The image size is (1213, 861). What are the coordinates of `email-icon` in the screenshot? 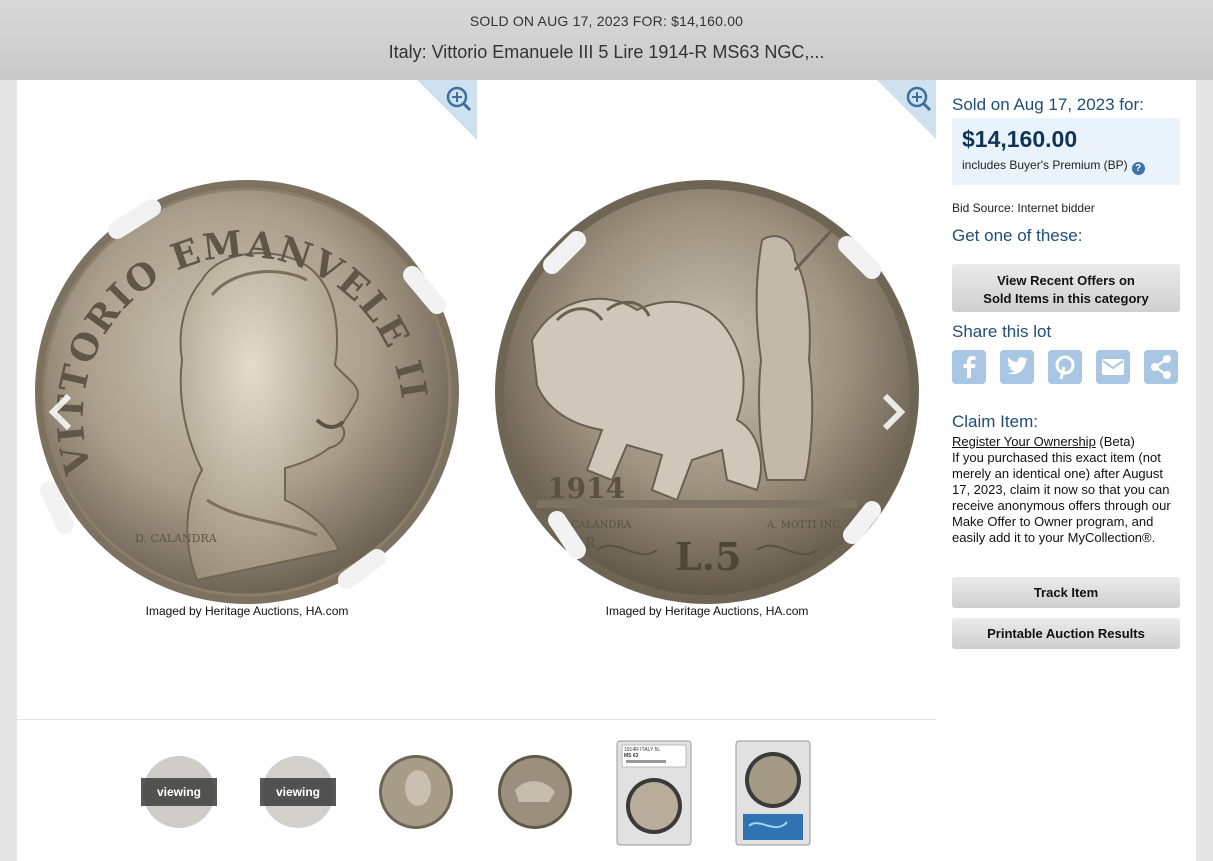 It's located at (1113, 367).